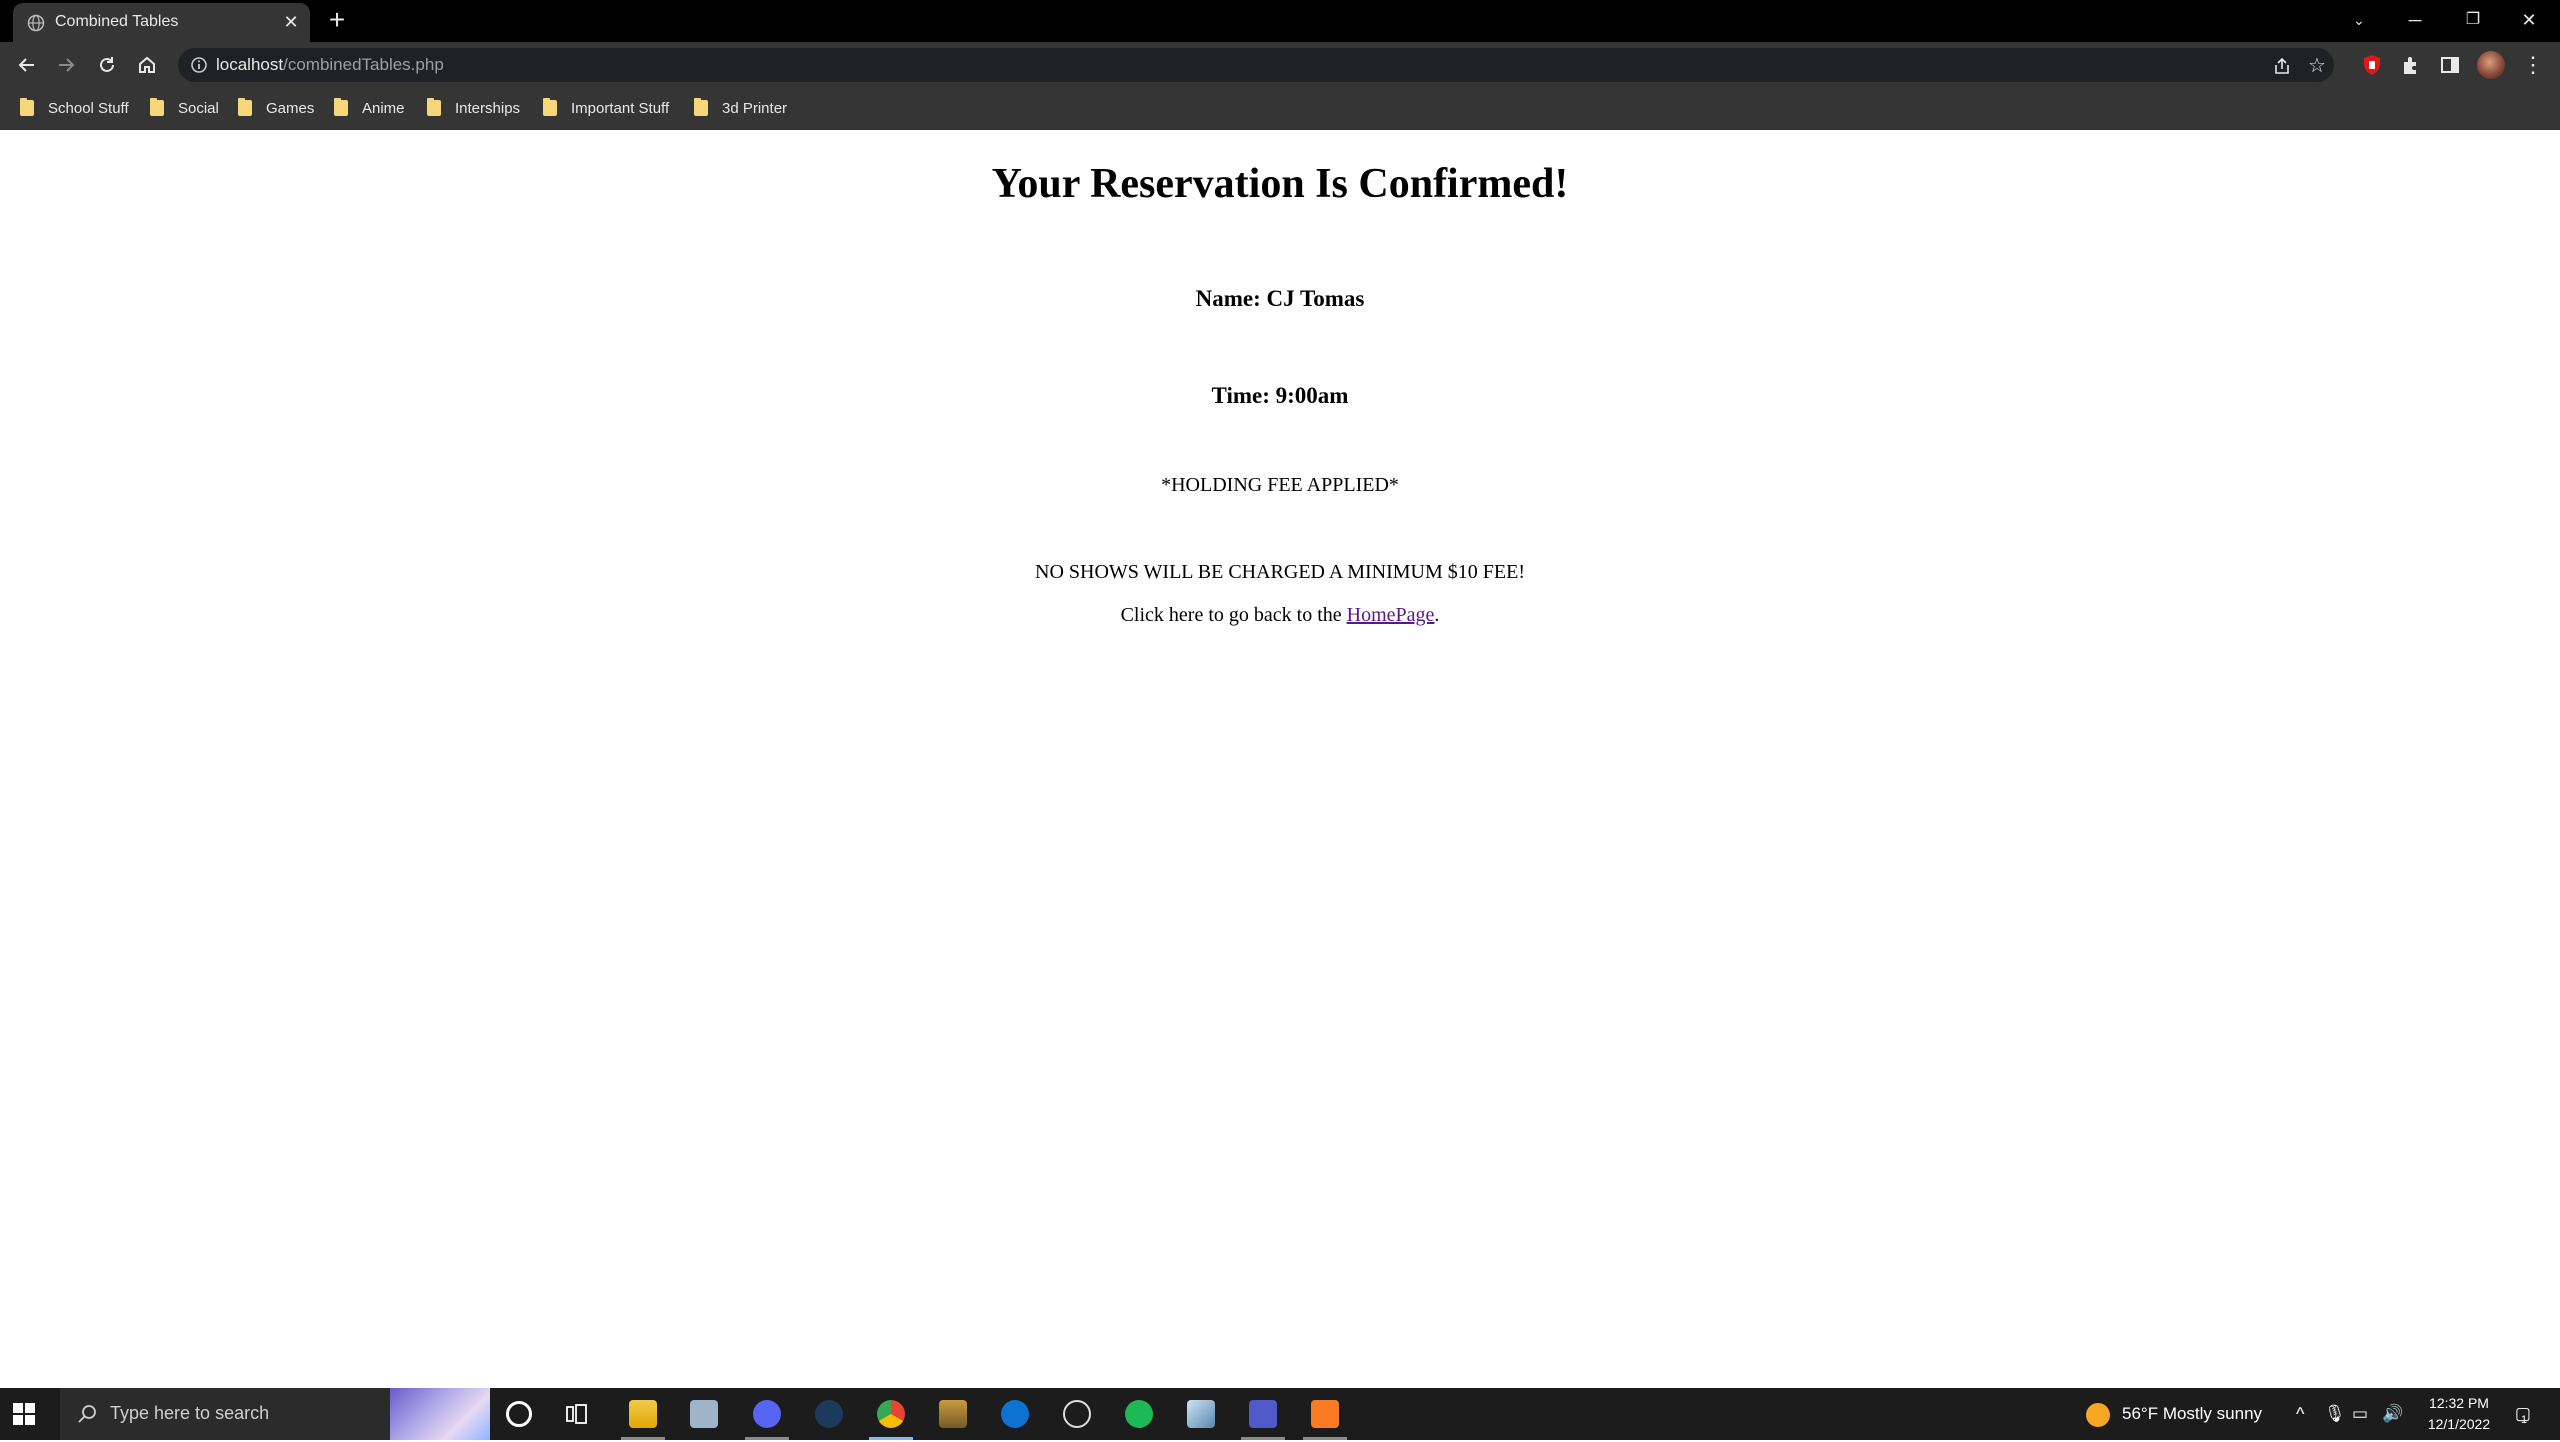  What do you see at coordinates (383, 108) in the screenshot?
I see `bookmark-label: Anime` at bounding box center [383, 108].